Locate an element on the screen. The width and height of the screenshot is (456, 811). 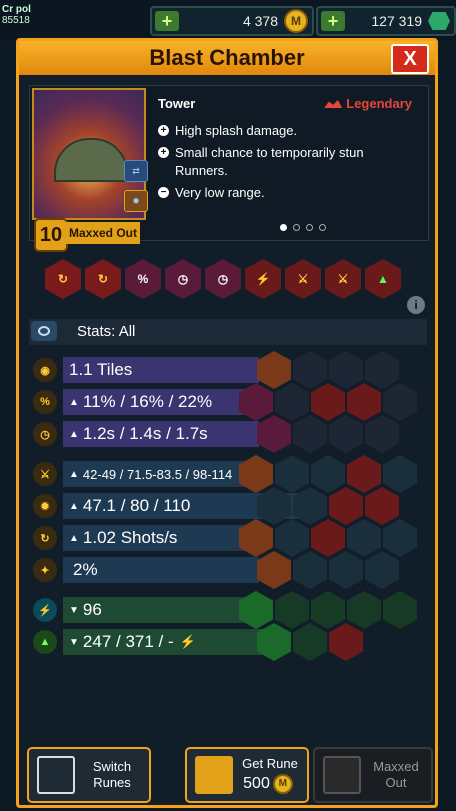
splash-damage-icon: ✹ is located at coordinates (45, 506).